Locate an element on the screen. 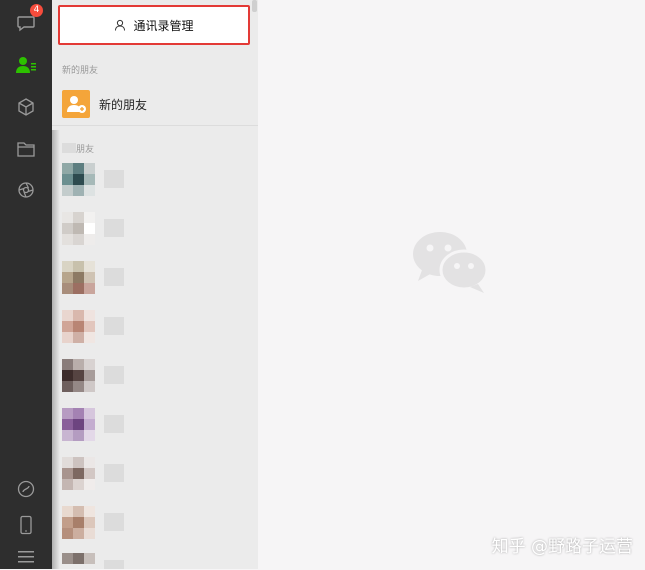 The height and width of the screenshot is (570, 645). files-nav-button is located at coordinates (26, 149).